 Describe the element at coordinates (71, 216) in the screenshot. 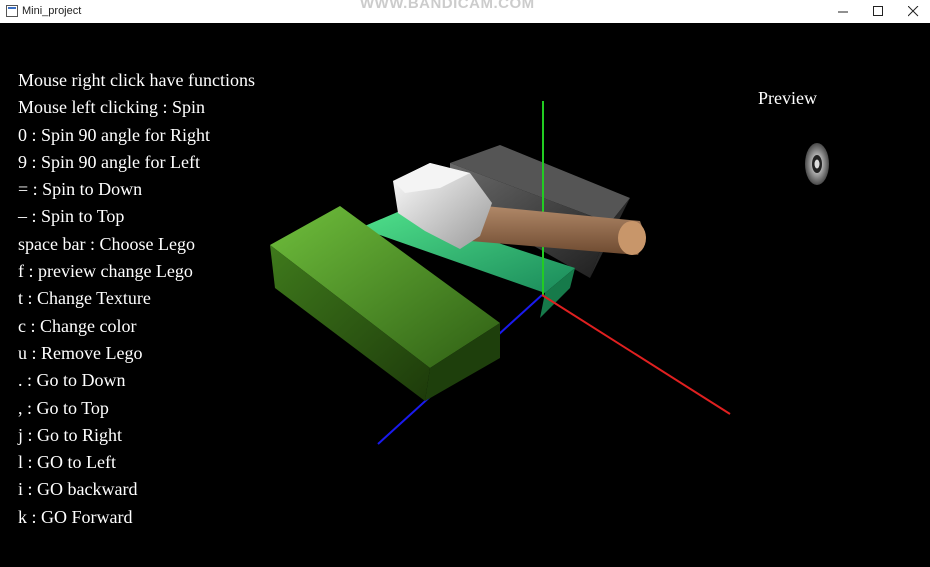

I see `help-line: – : Spin to Top` at that location.